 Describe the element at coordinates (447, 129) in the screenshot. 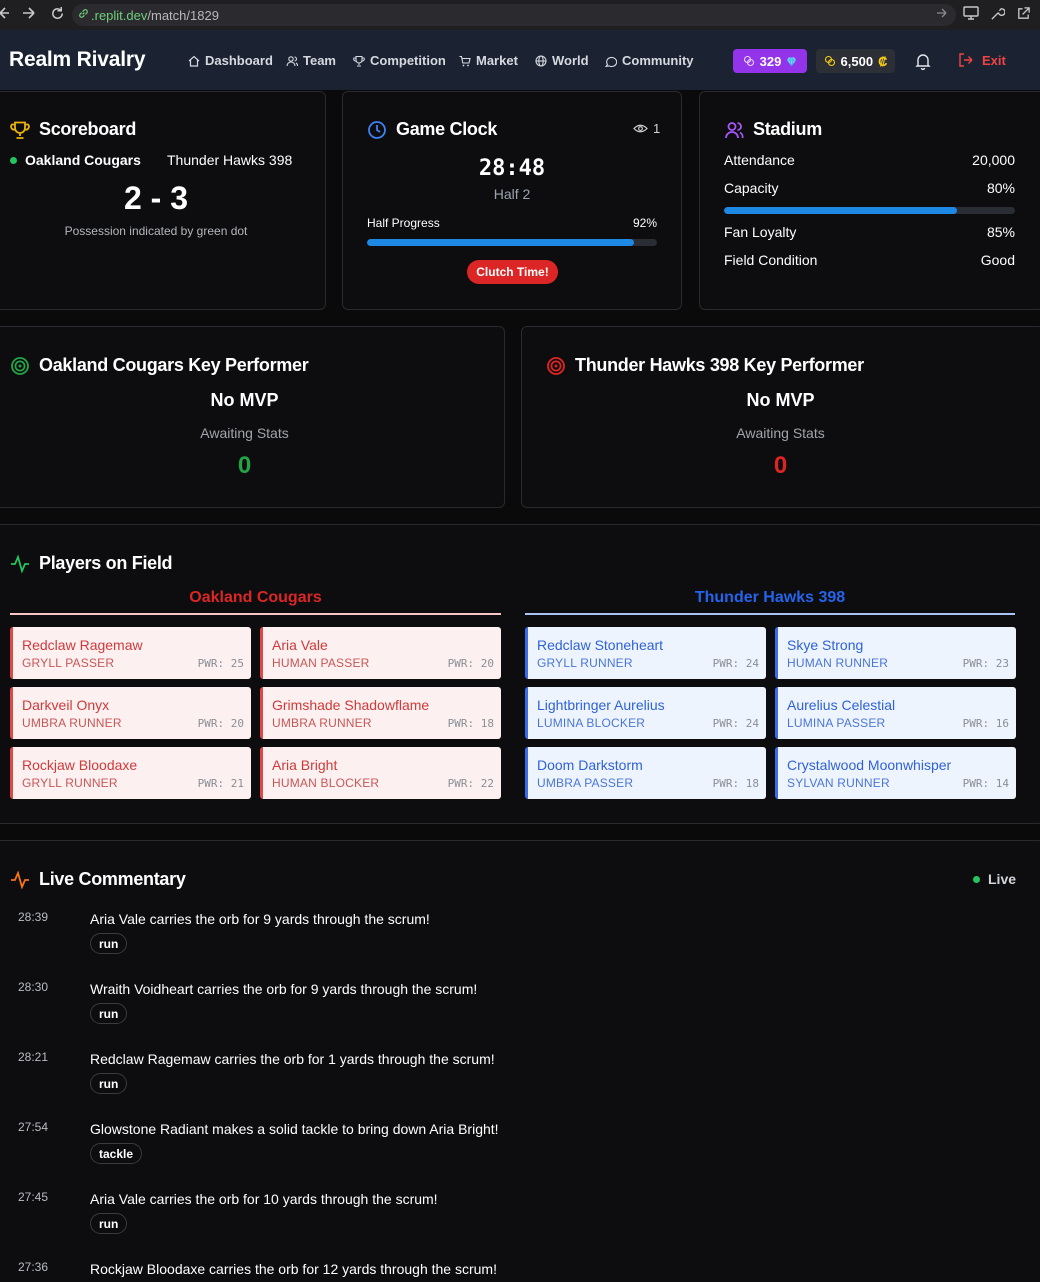

I see `game-clock-title-text: Game Clock` at that location.